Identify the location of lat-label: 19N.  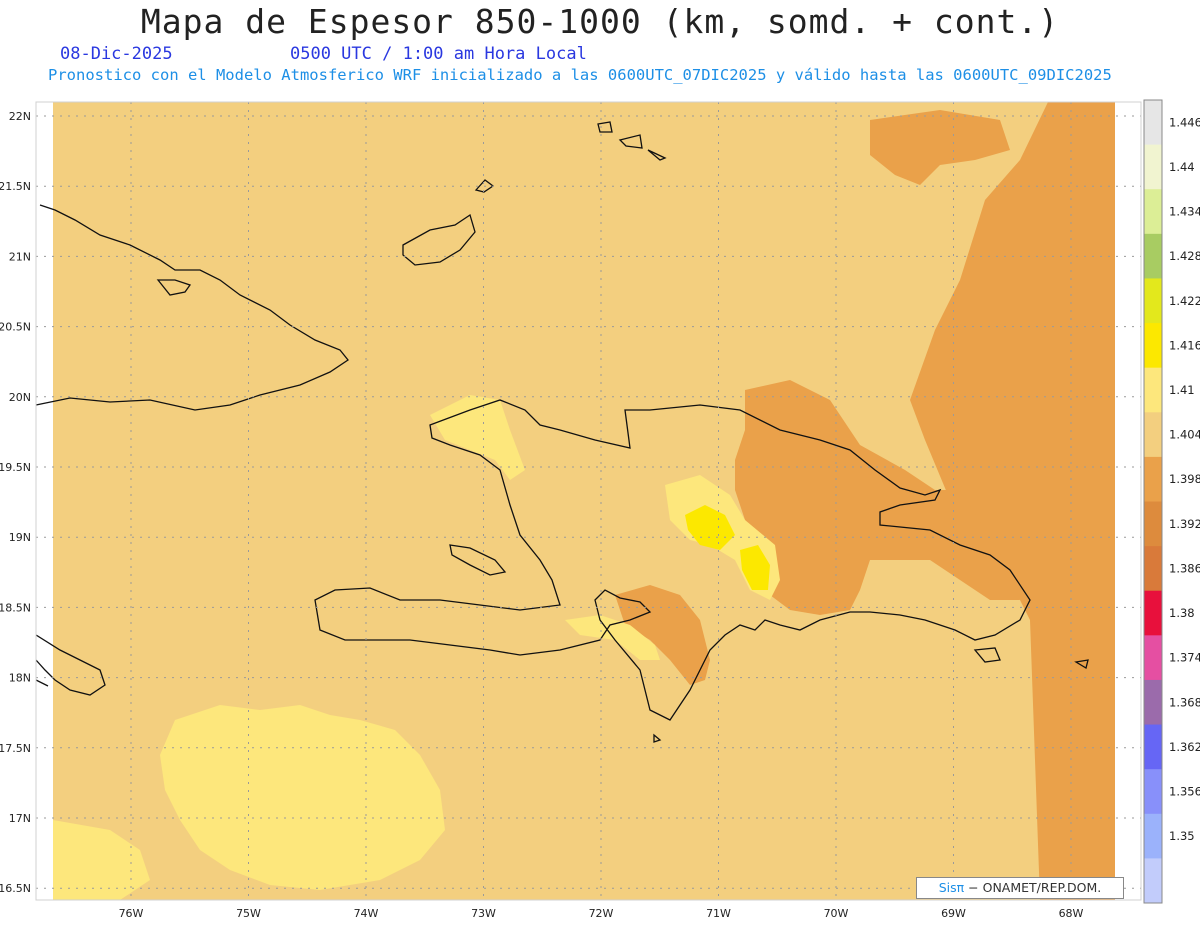
(20, 537).